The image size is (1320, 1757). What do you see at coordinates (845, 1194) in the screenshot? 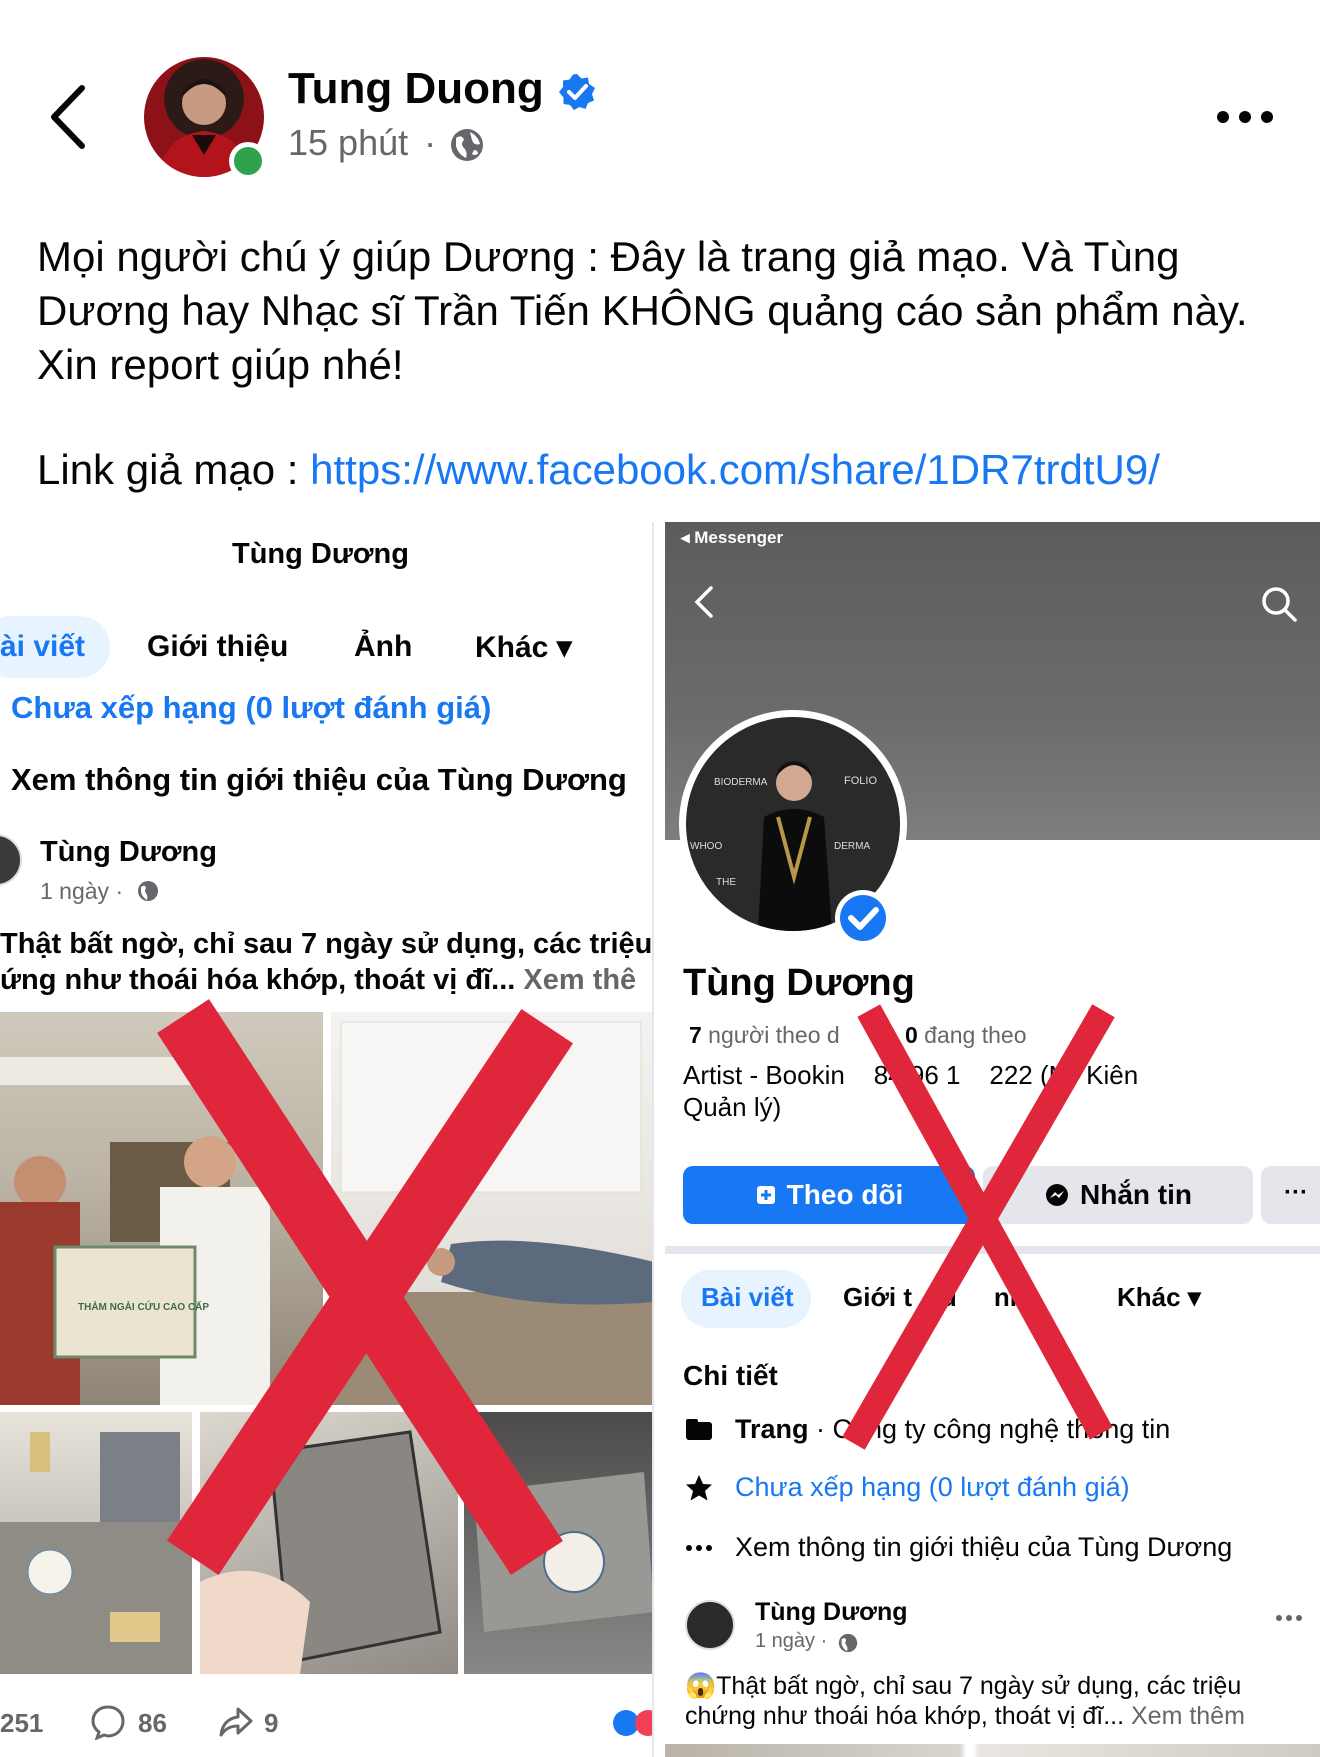
I see `follow-button-label: Theo dõi` at bounding box center [845, 1194].